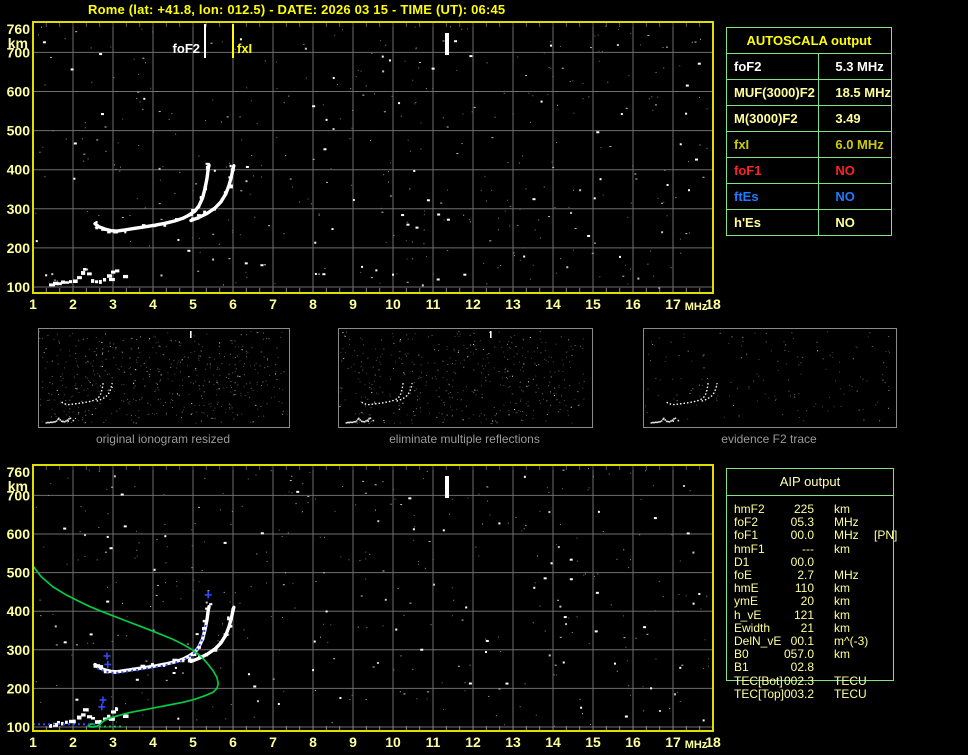 This screenshot has height=755, width=968. I want to click on aip-unit: MHz, so click(846, 535).